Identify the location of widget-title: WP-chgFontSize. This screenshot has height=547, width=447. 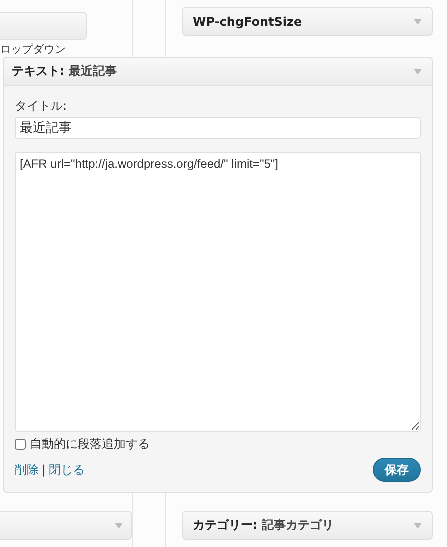
(247, 21).